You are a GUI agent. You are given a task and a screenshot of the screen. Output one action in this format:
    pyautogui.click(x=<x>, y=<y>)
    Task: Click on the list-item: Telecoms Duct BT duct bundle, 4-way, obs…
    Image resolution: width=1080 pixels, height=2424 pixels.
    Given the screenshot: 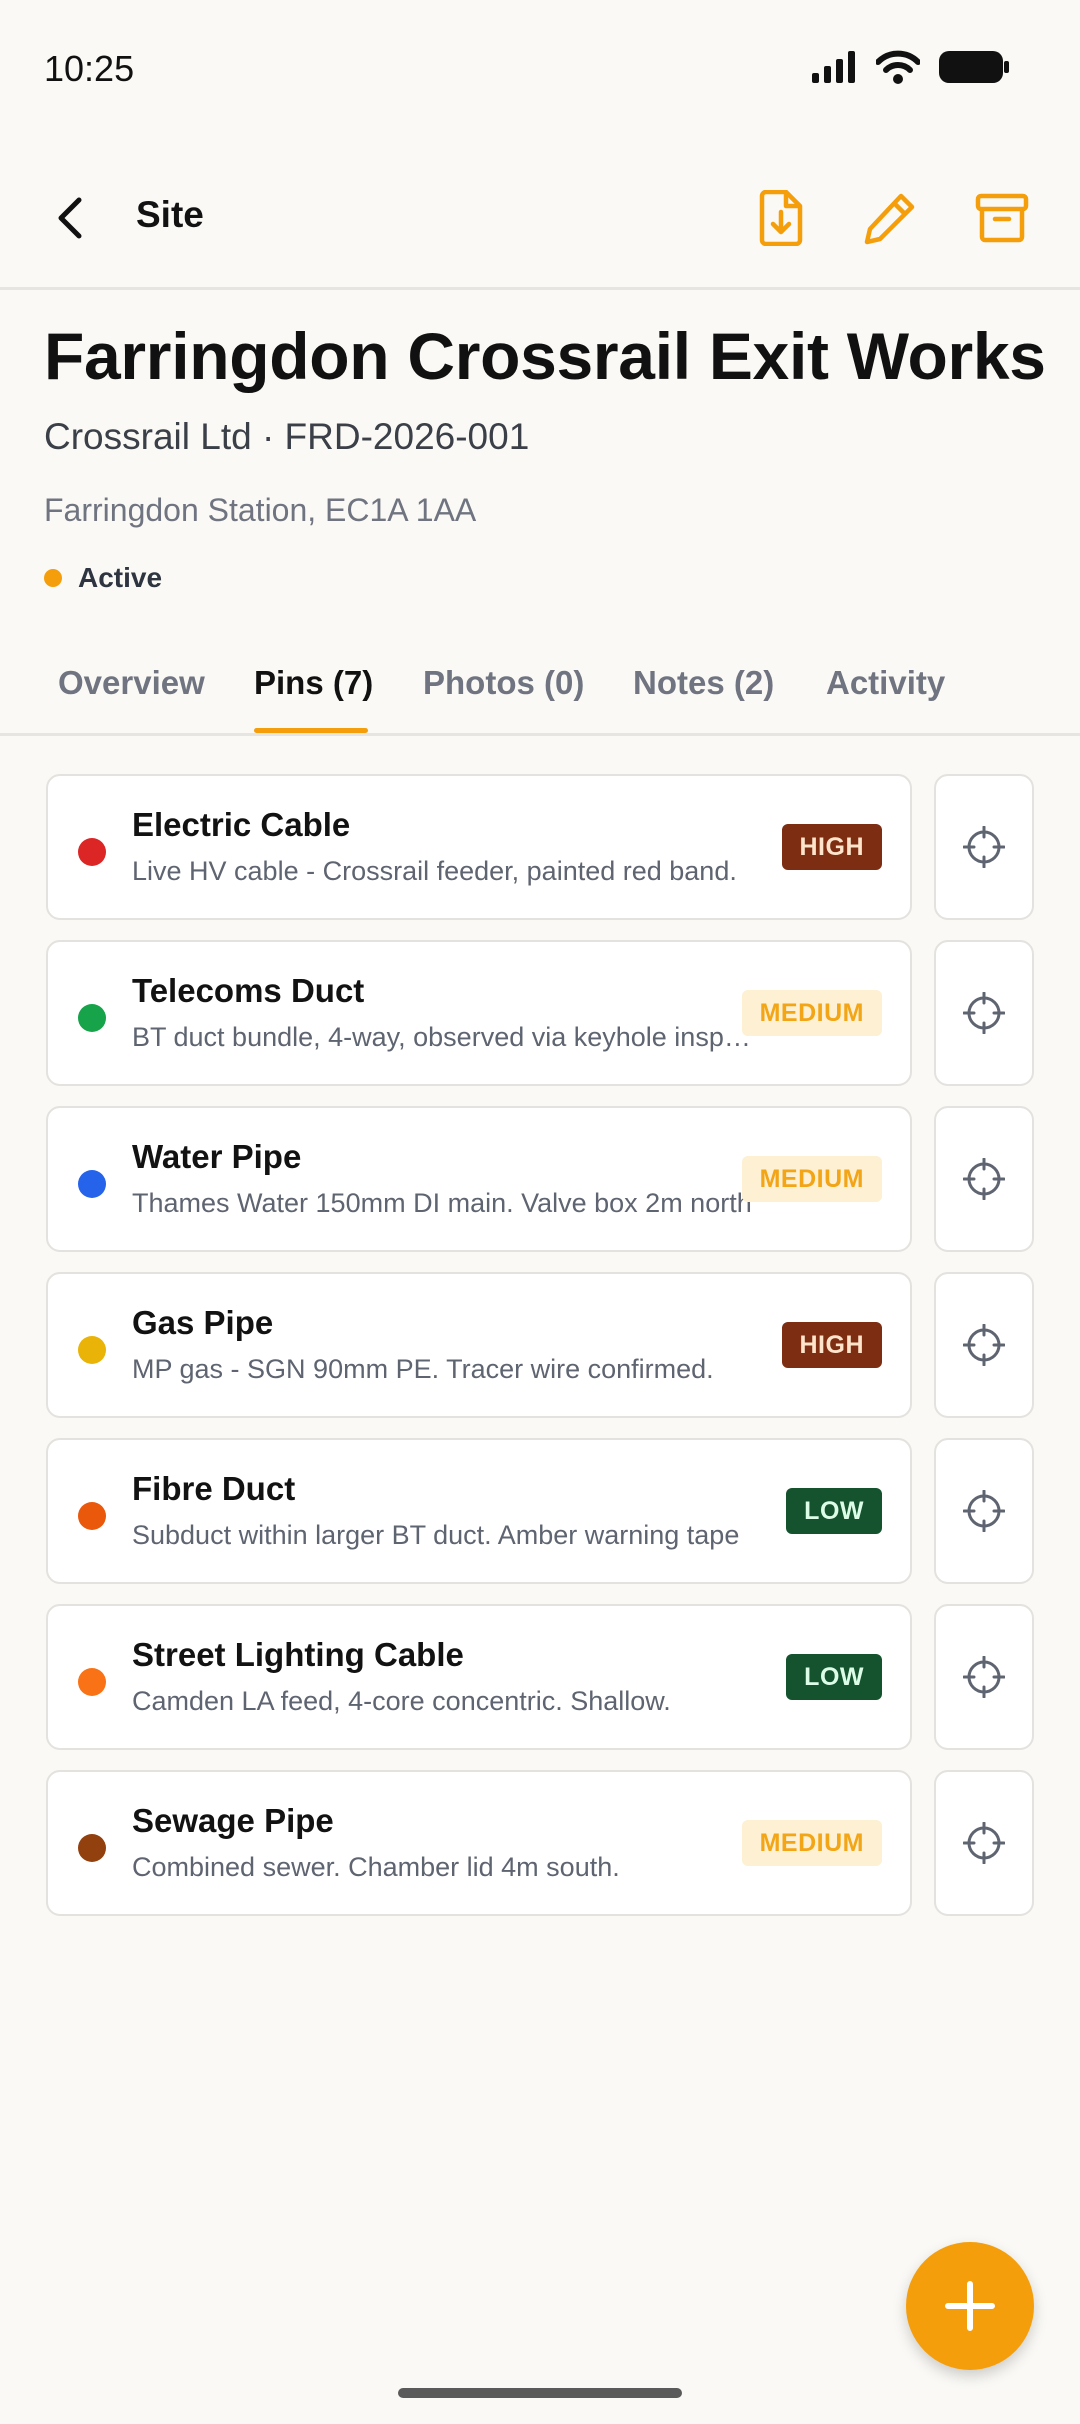 What is the action you would take?
    pyautogui.click(x=540, y=1013)
    